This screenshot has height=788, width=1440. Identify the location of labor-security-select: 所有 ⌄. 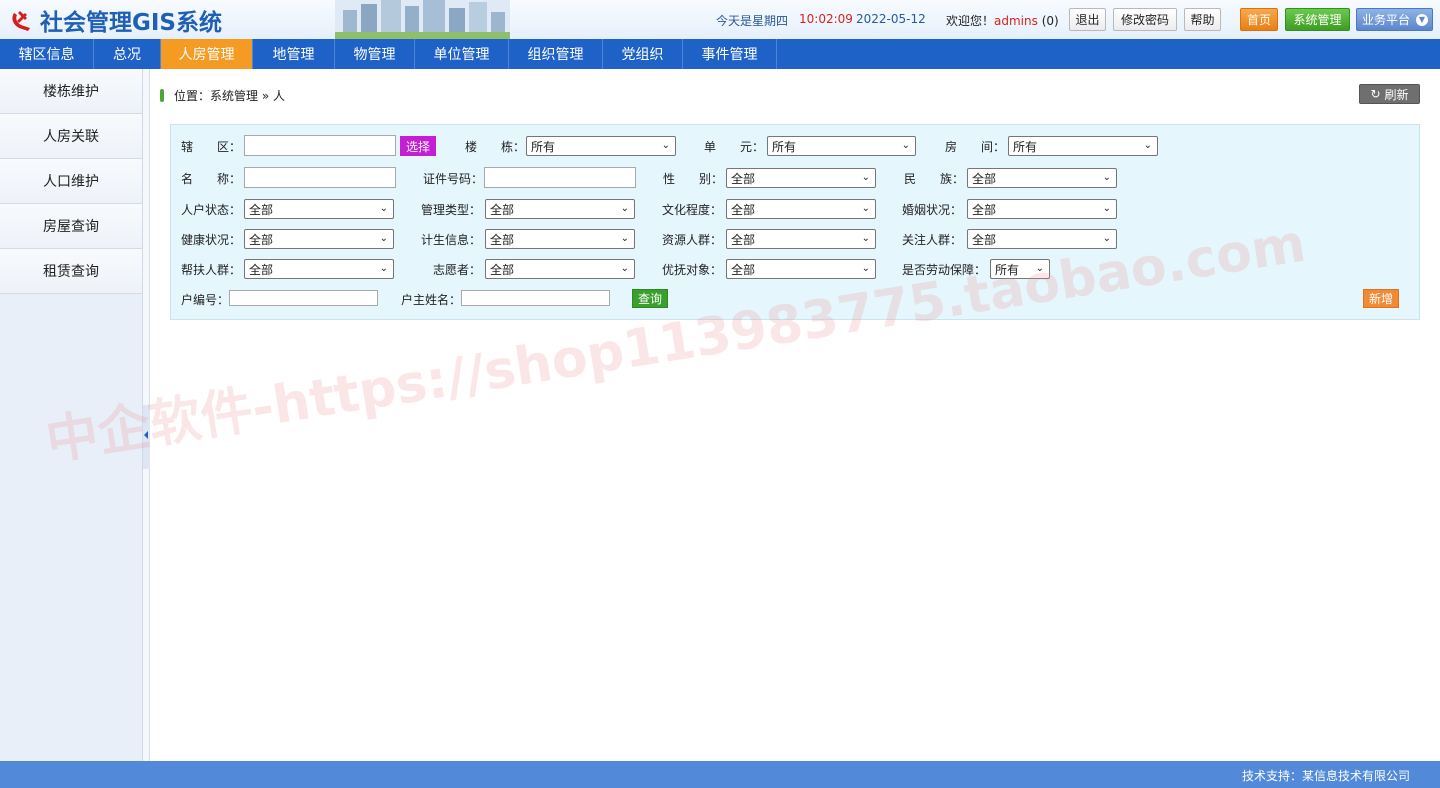
(1020, 269).